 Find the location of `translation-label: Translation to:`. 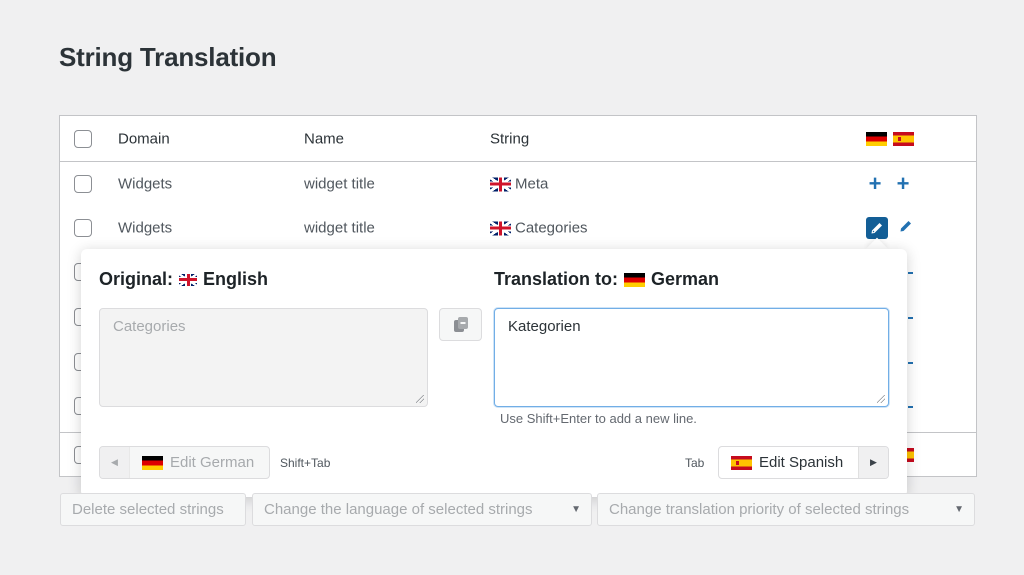

translation-label: Translation to: is located at coordinates (556, 279).